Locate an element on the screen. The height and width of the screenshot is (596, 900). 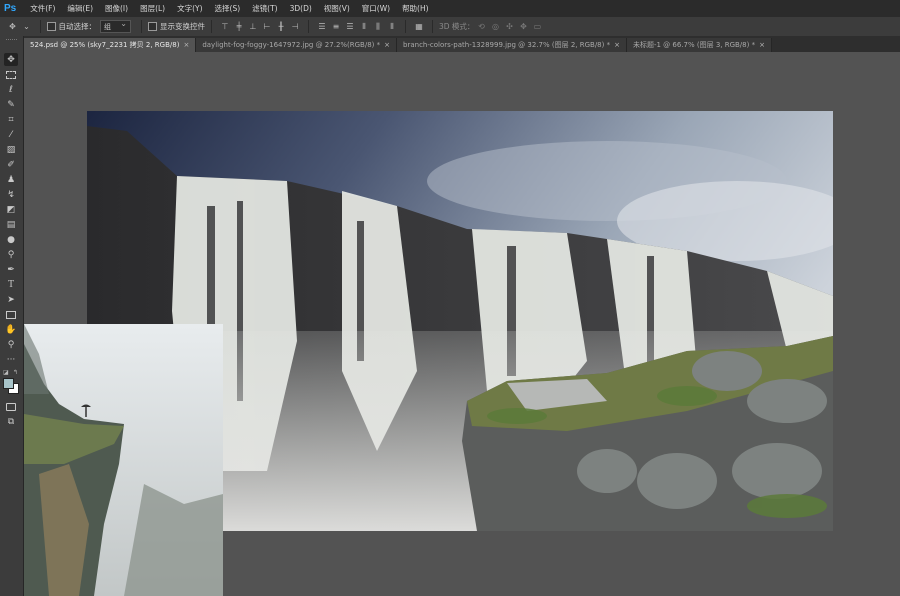
tab-untitled-1: 未标题-1 @ 66.7% (图层 3, RGB/8) * × is located at coordinates (699, 45).